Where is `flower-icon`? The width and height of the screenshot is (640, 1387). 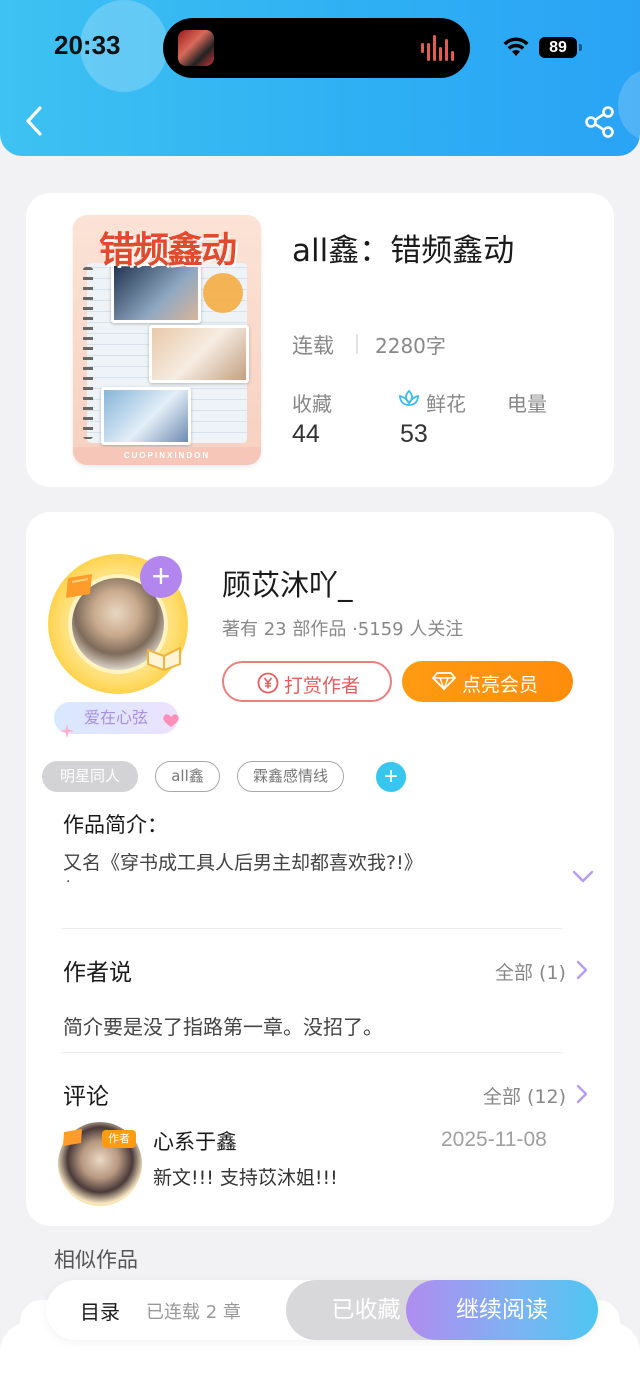
flower-icon is located at coordinates (409, 397).